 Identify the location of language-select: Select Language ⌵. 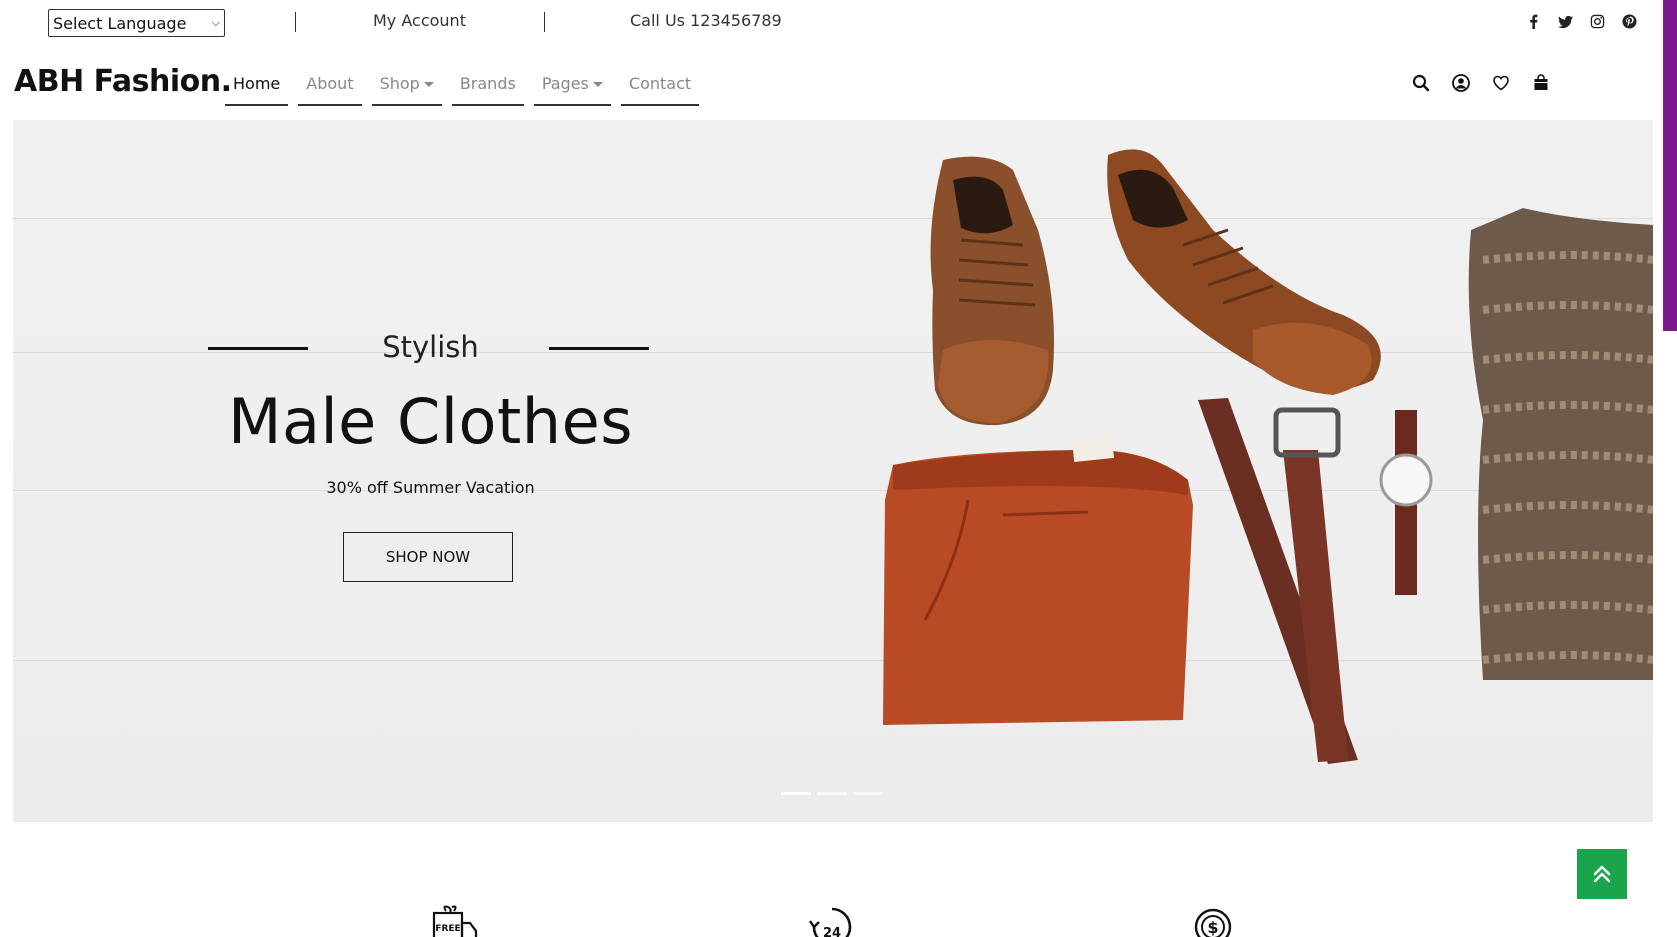
(136, 23).